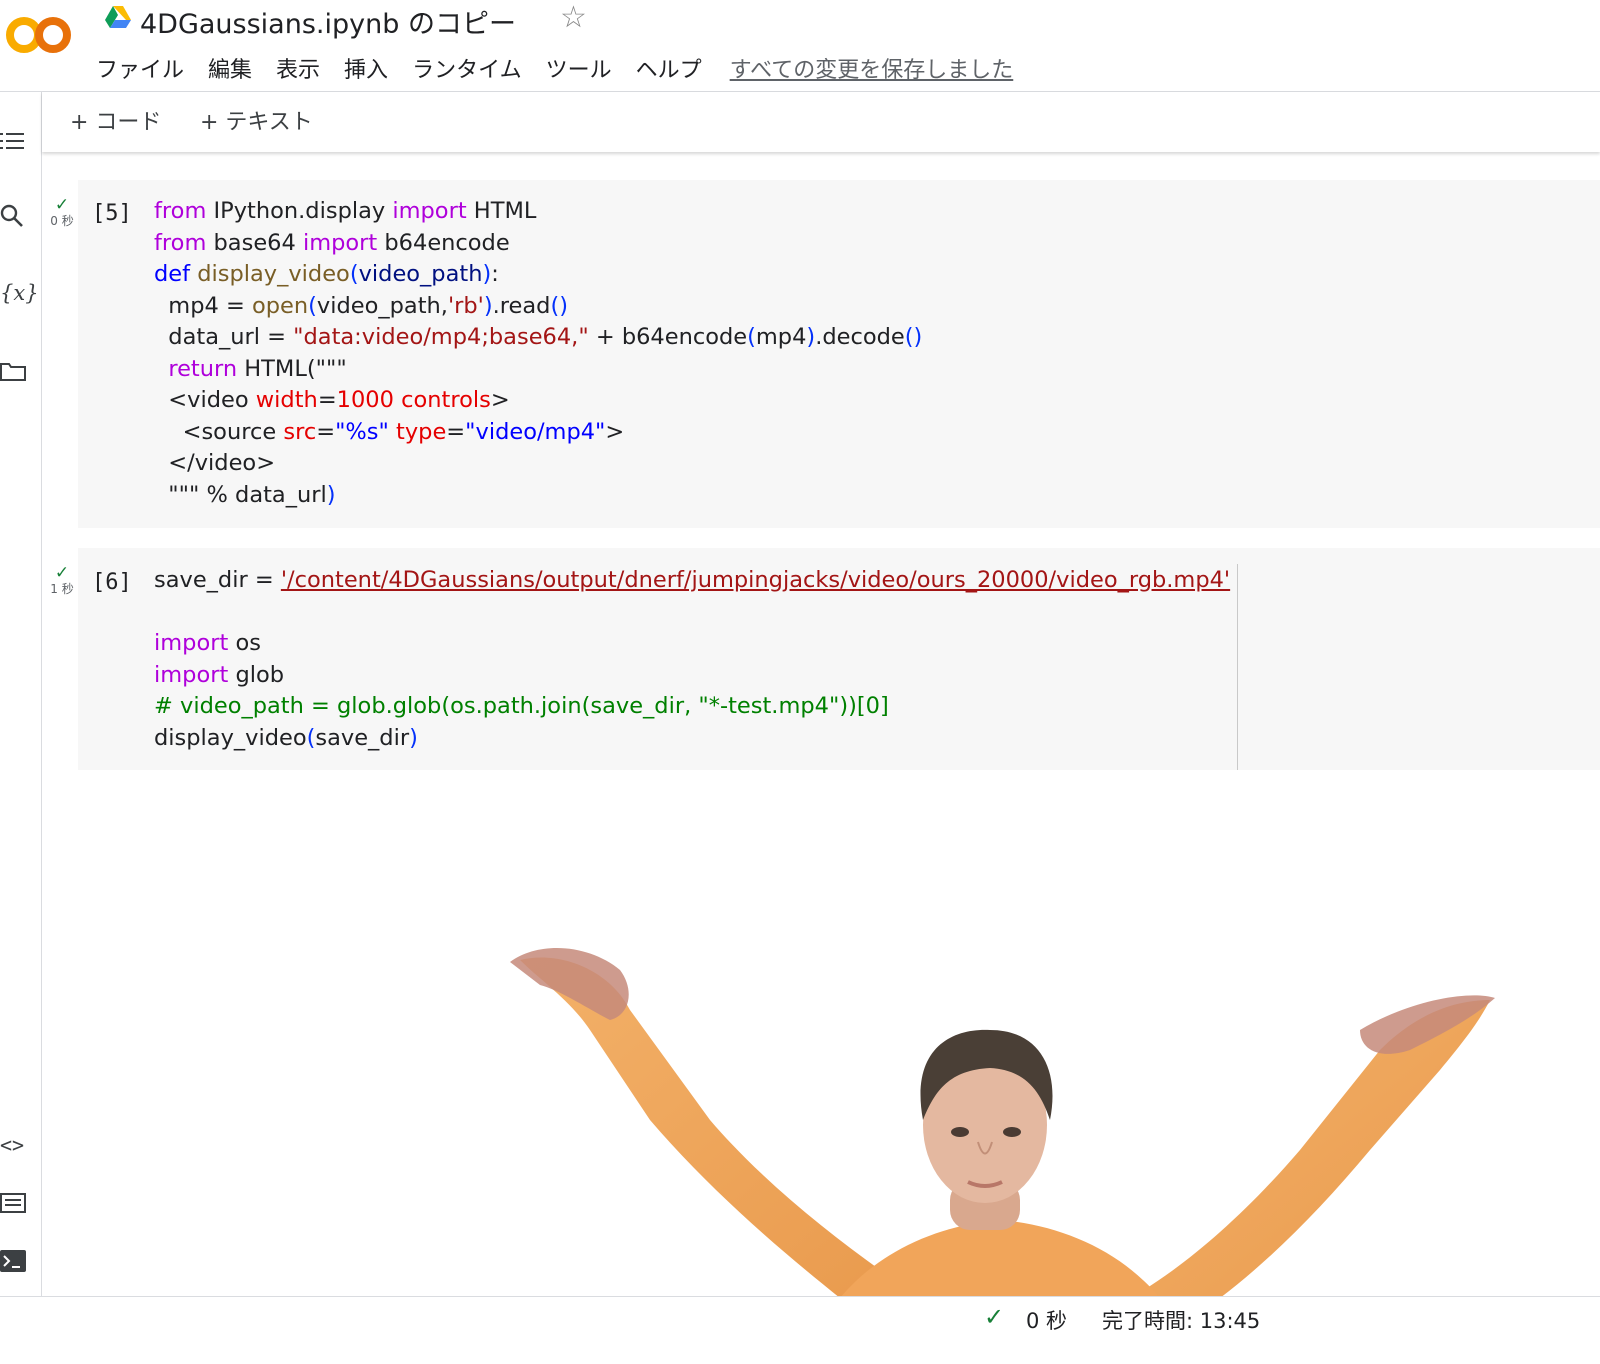  I want to click on menu-tools: ツール, so click(579, 68).